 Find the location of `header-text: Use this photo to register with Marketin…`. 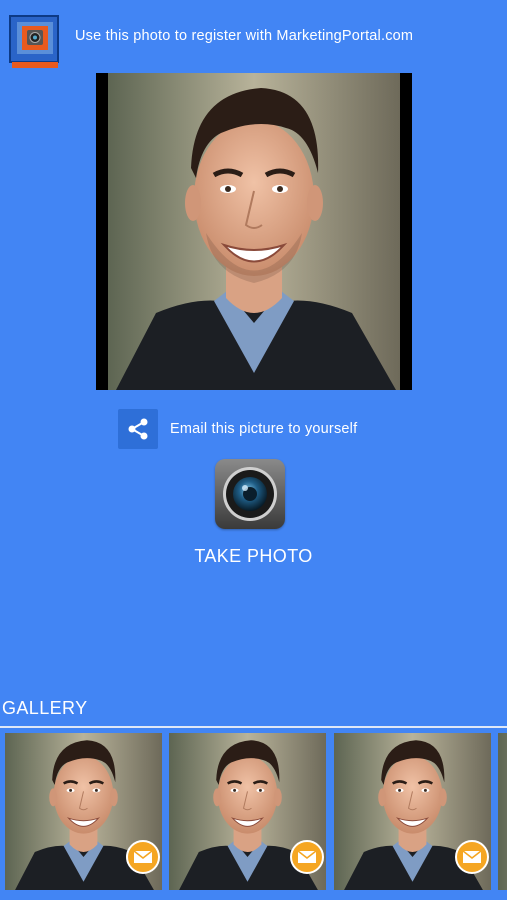

header-text: Use this photo to register with Marketin… is located at coordinates (244, 36).